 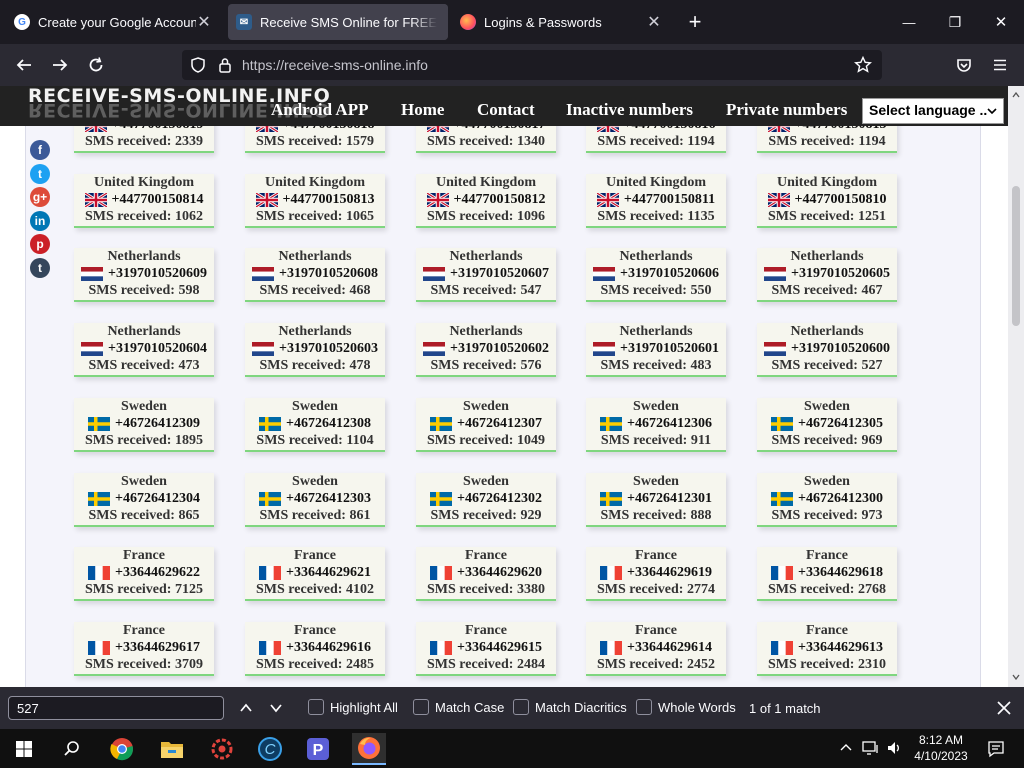 I want to click on number-card: Sweden +46726412308 SMS received: 1104, so click(x=315, y=425).